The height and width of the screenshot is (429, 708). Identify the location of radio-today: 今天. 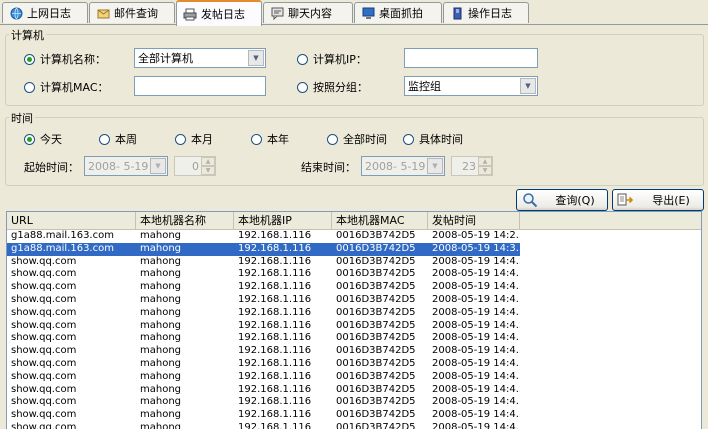
(43, 139).